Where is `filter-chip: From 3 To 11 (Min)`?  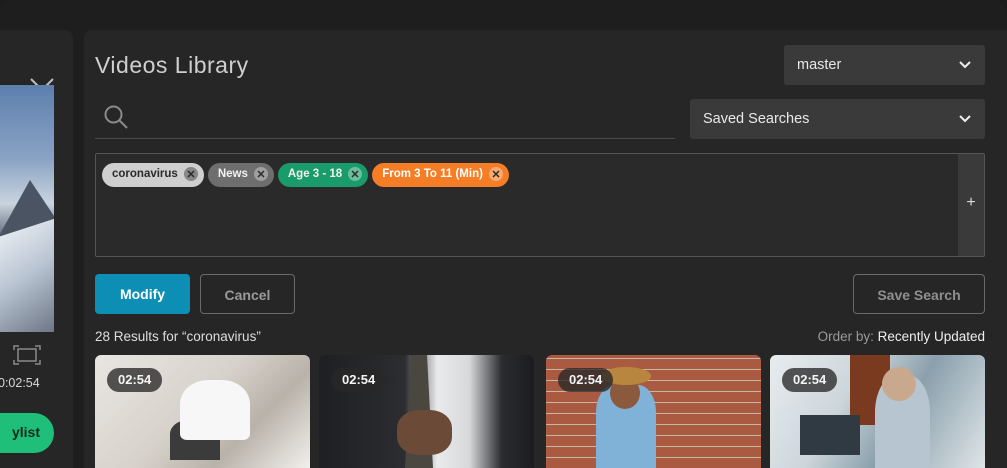
filter-chip: From 3 To 11 (Min) is located at coordinates (440, 175).